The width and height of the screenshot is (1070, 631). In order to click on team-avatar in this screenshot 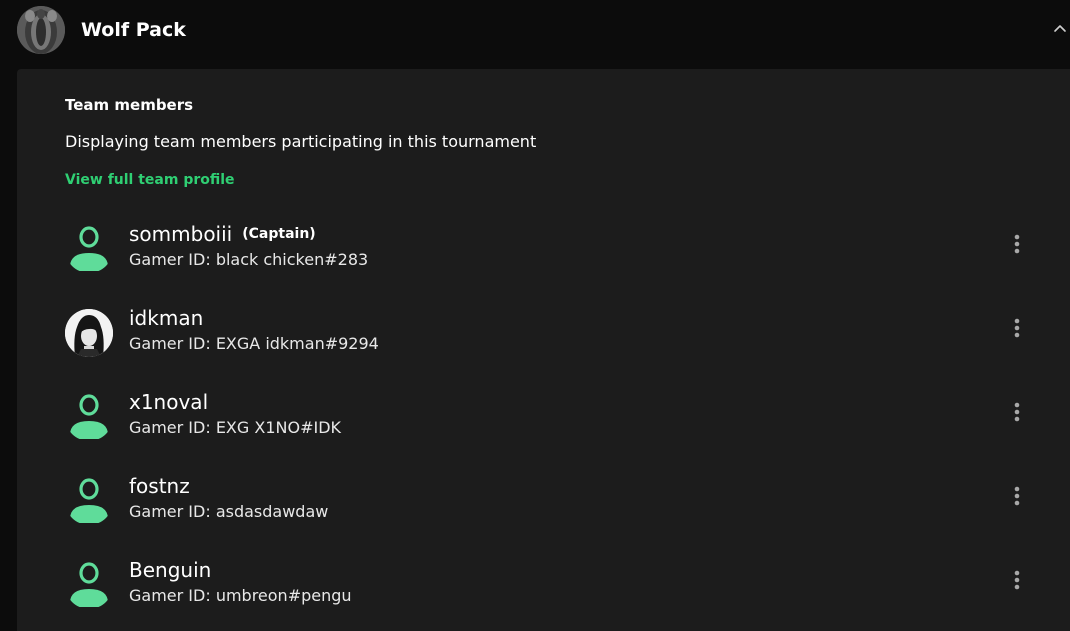, I will do `click(41, 30)`.